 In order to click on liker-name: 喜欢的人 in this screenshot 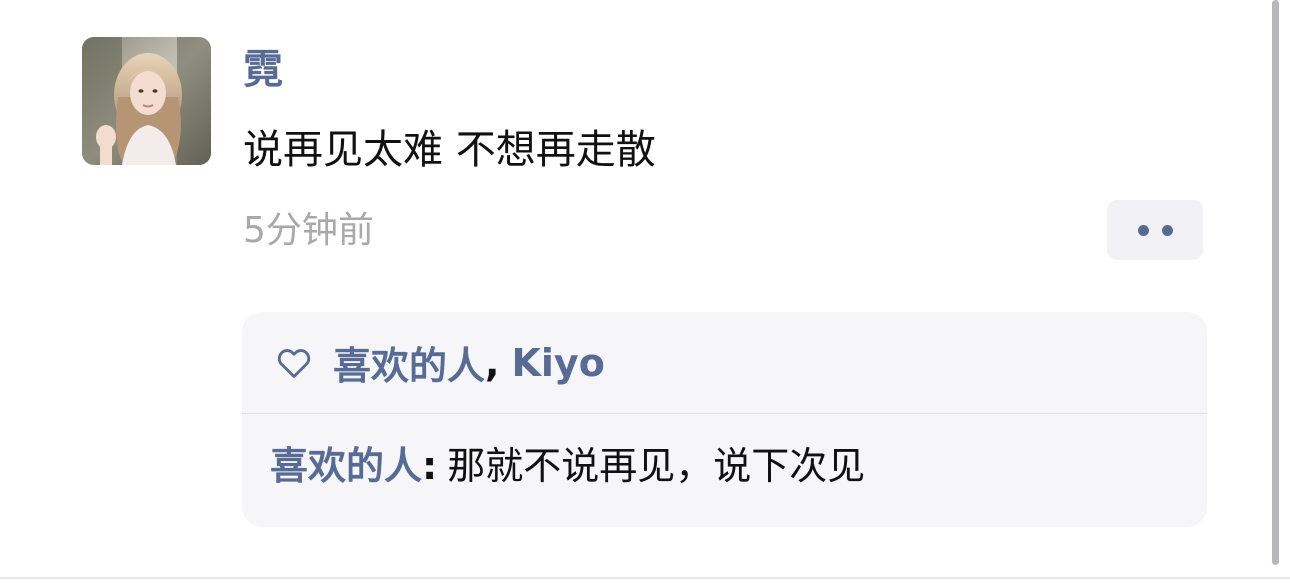, I will do `click(409, 362)`.